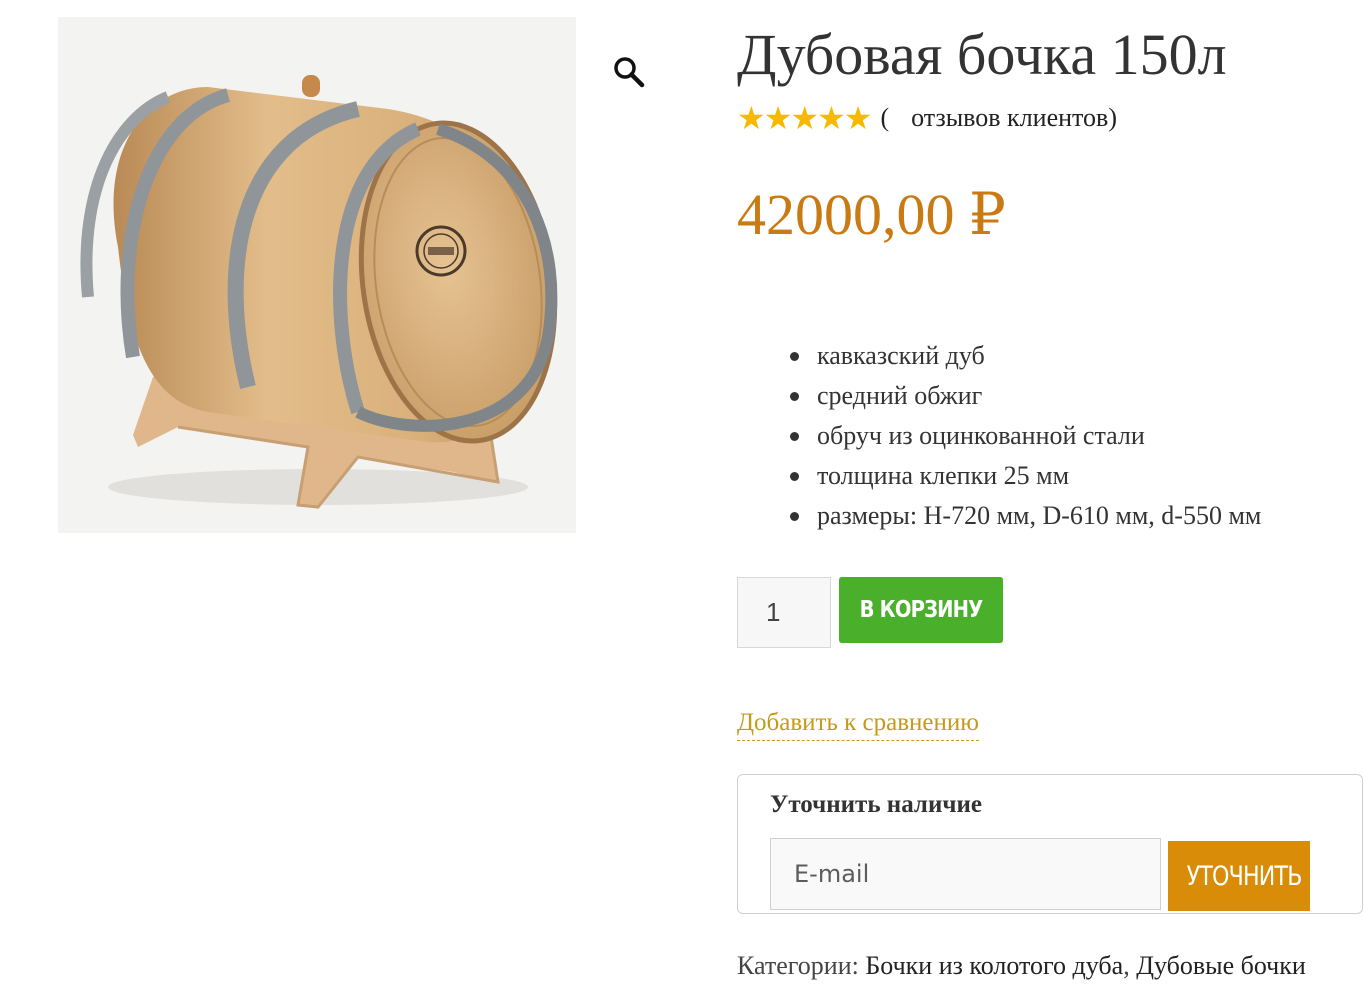  Describe the element at coordinates (871, 214) in the screenshot. I see `product-price: 42000,00 ₽` at that location.